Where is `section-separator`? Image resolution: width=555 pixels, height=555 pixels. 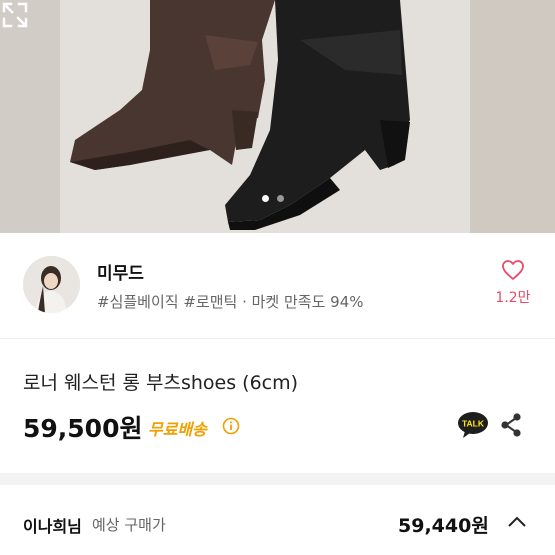
section-separator is located at coordinates (277, 479).